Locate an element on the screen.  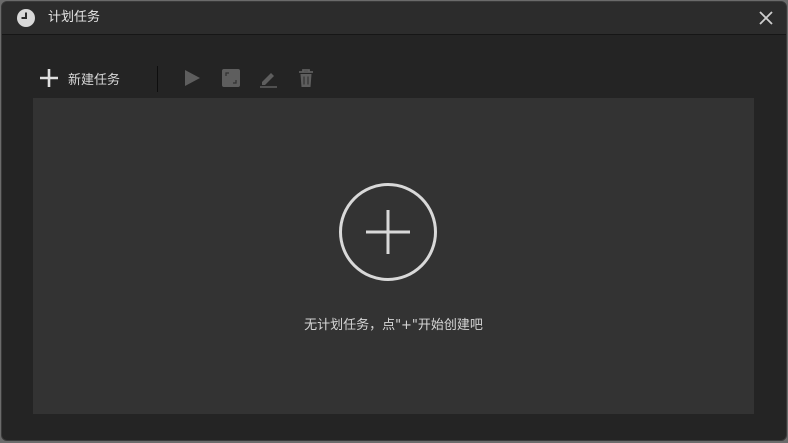
clock-icon is located at coordinates (26, 18).